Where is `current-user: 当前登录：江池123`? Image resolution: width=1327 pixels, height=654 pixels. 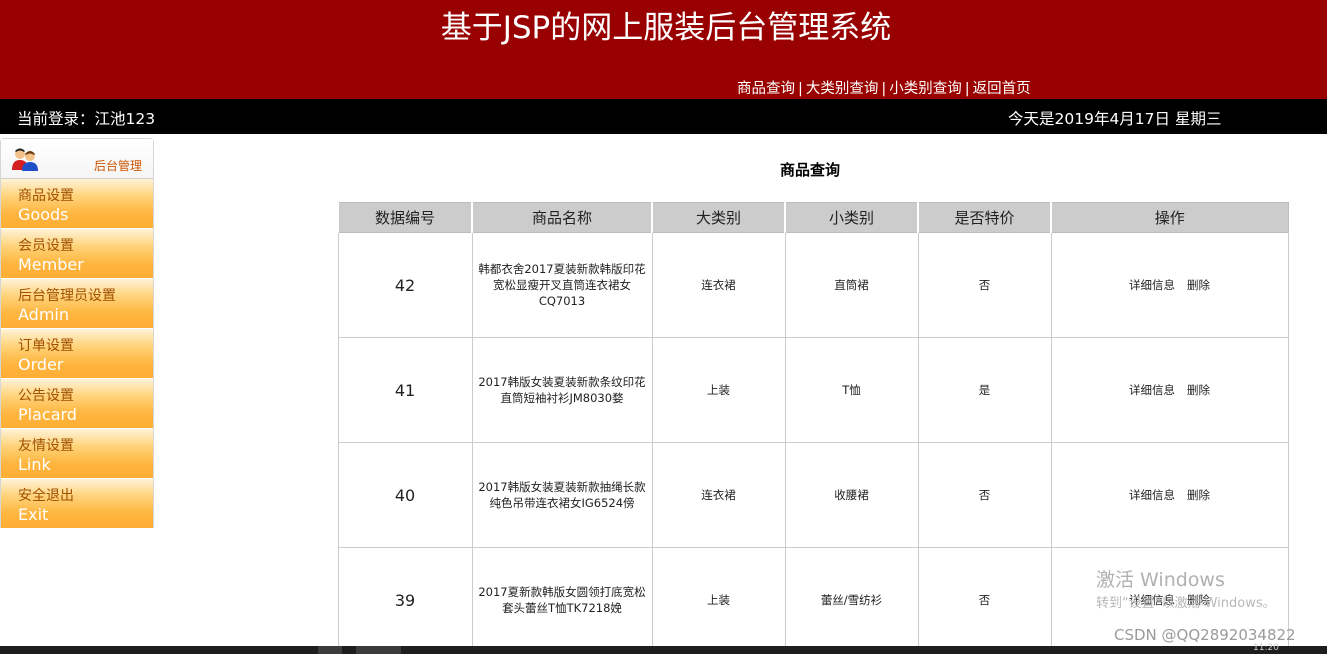 current-user: 当前登录：江池123 is located at coordinates (86, 119).